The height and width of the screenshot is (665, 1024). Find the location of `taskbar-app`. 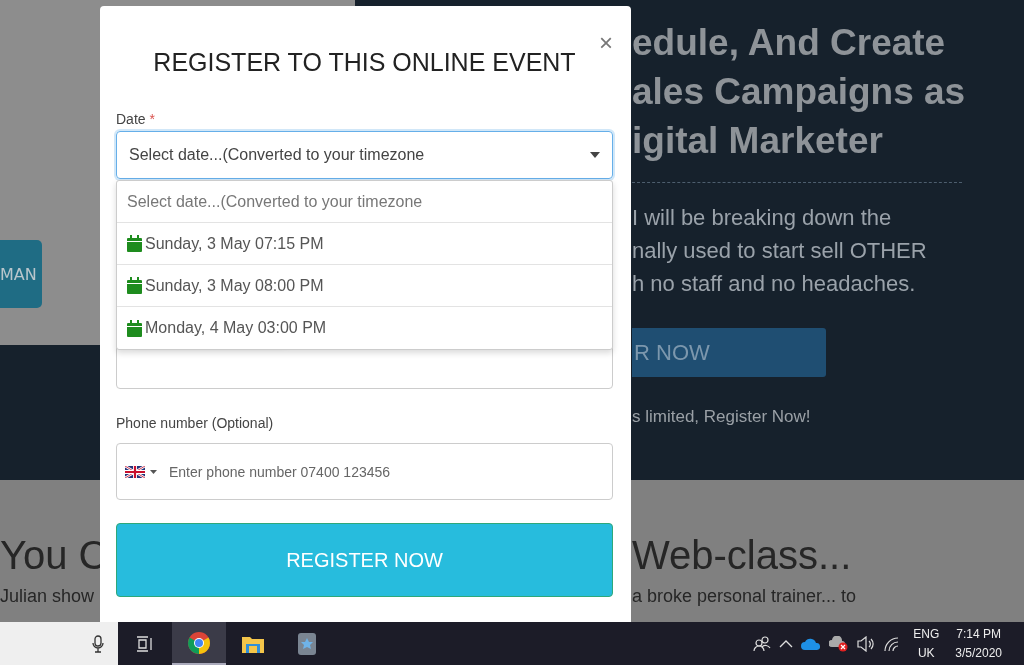

taskbar-app is located at coordinates (199, 643).